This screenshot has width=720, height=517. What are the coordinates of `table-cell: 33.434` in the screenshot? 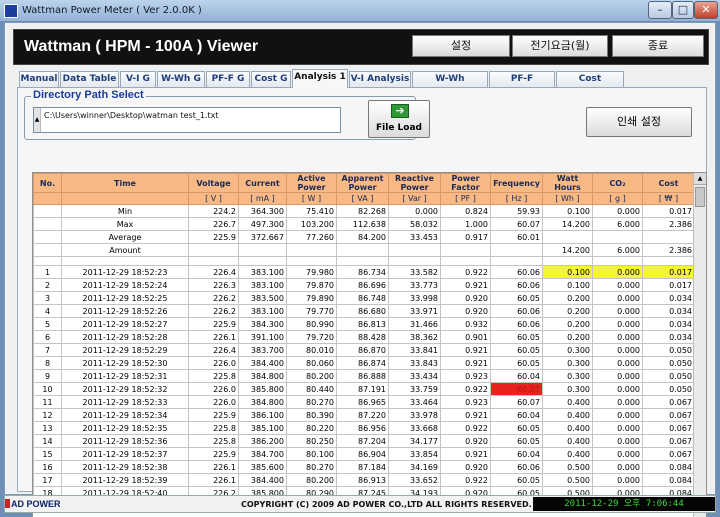 It's located at (414, 376).